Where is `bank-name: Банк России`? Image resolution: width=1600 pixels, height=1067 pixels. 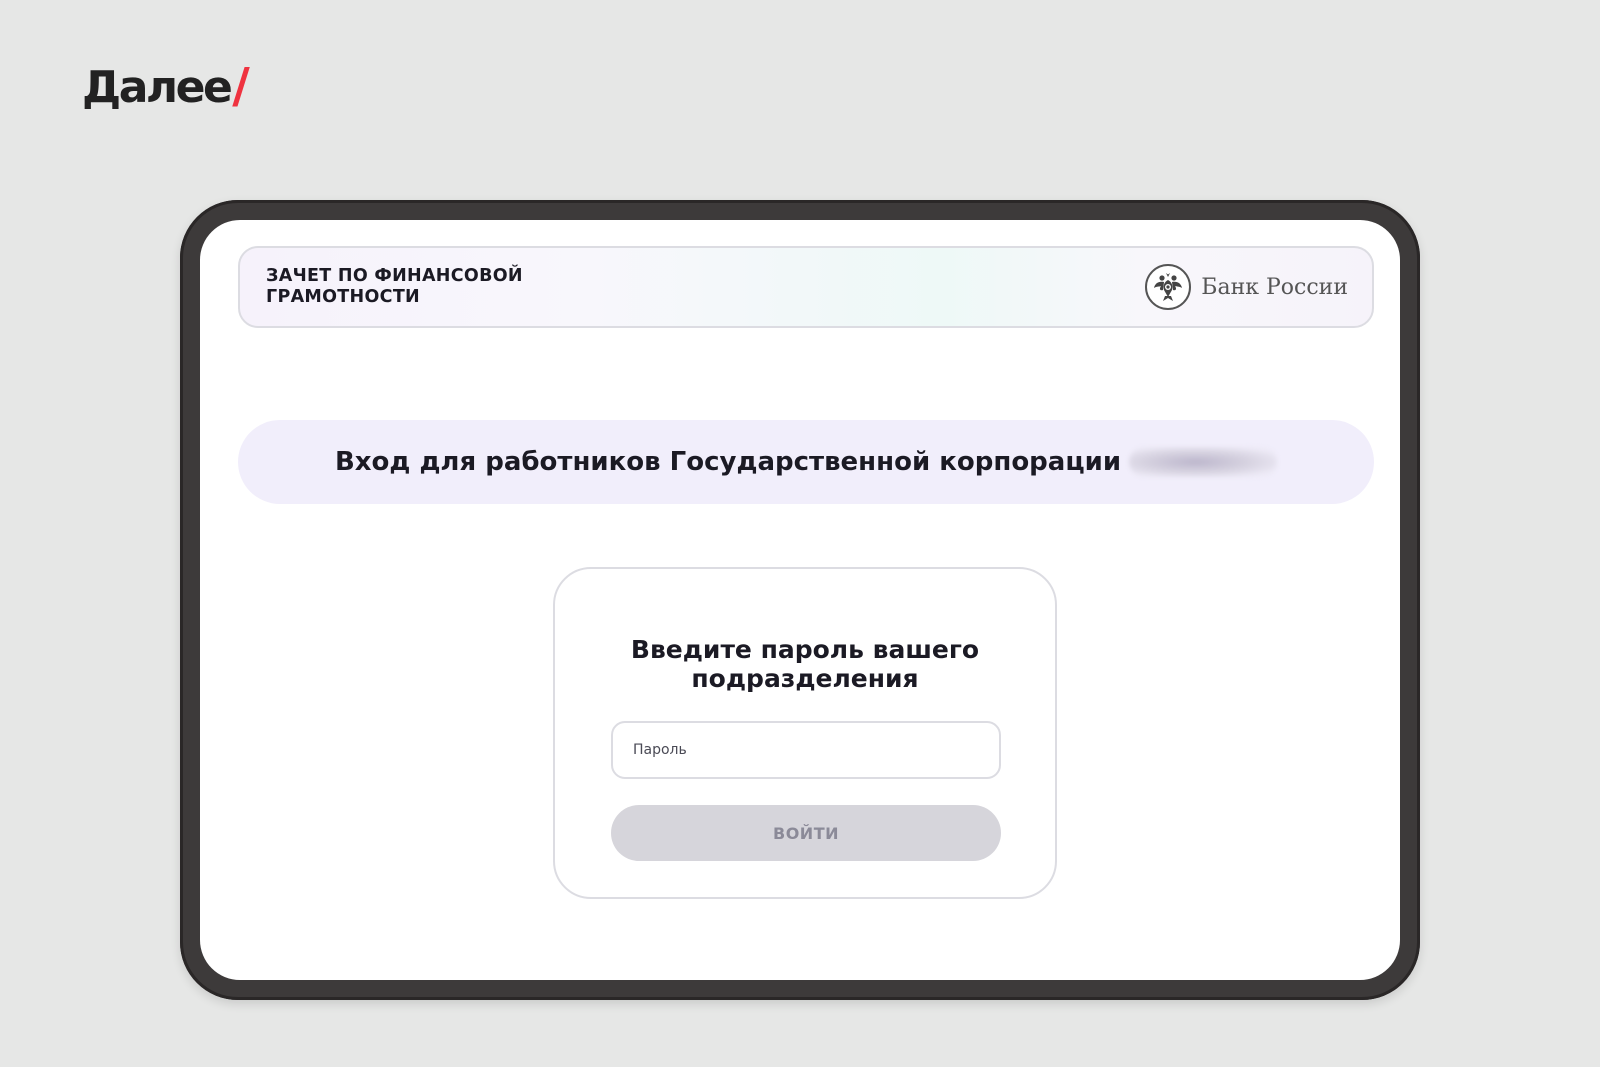 bank-name: Банк России is located at coordinates (1274, 287).